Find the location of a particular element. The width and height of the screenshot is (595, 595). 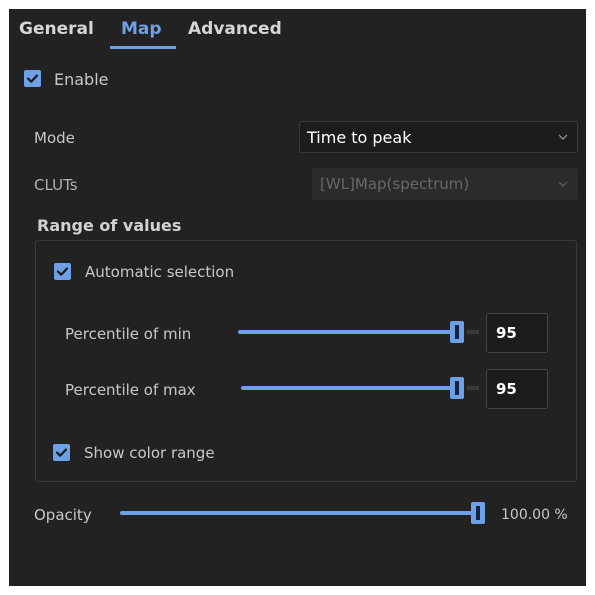

mode-select: Time to peak is located at coordinates (438, 137).